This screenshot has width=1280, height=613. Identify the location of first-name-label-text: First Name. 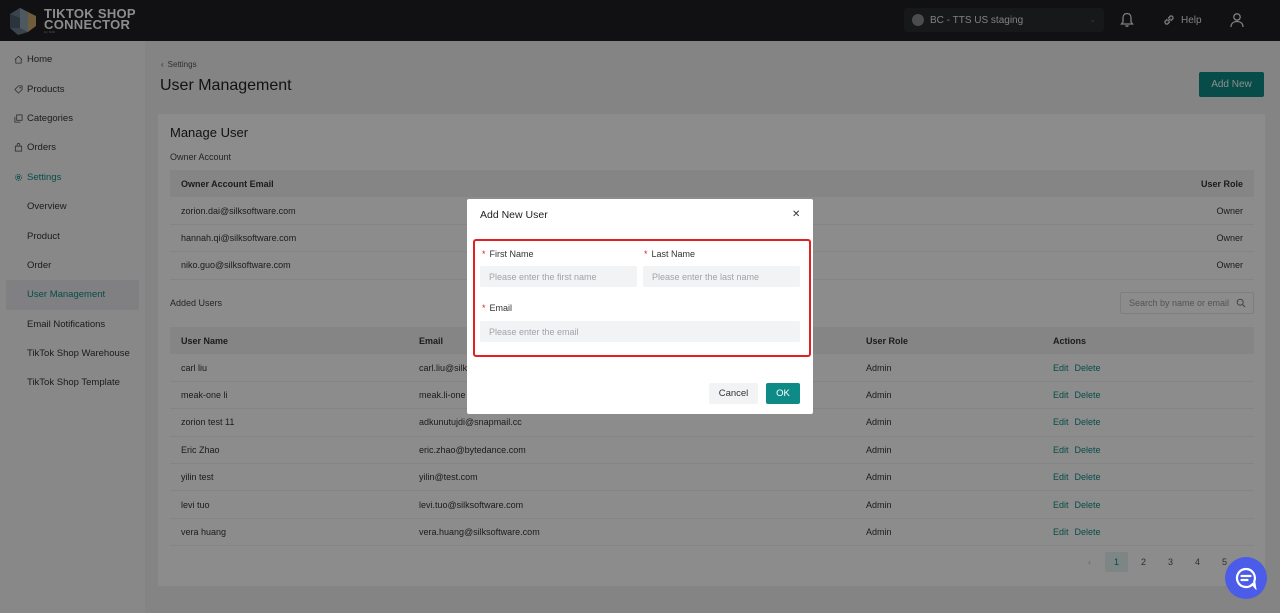
(511, 254).